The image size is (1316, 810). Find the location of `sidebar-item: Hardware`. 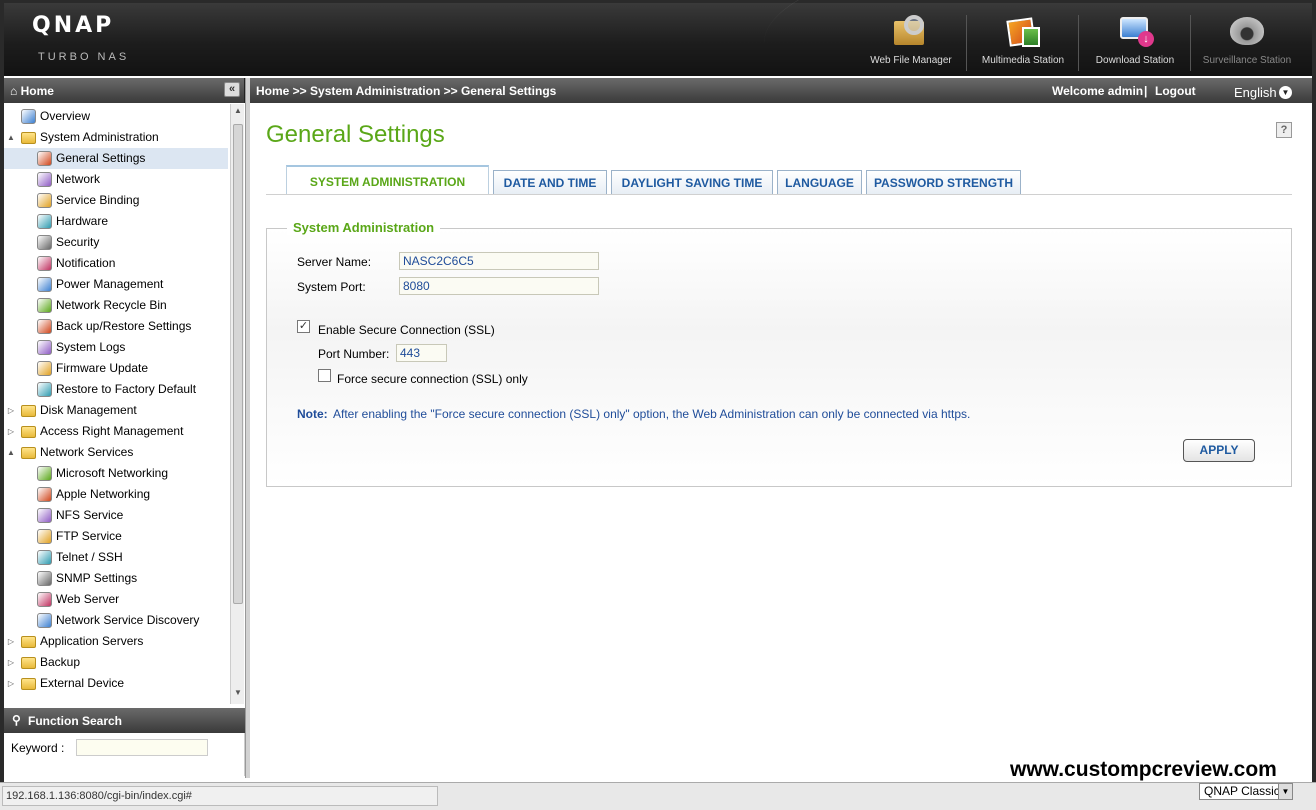

sidebar-item: Hardware is located at coordinates (116, 221).